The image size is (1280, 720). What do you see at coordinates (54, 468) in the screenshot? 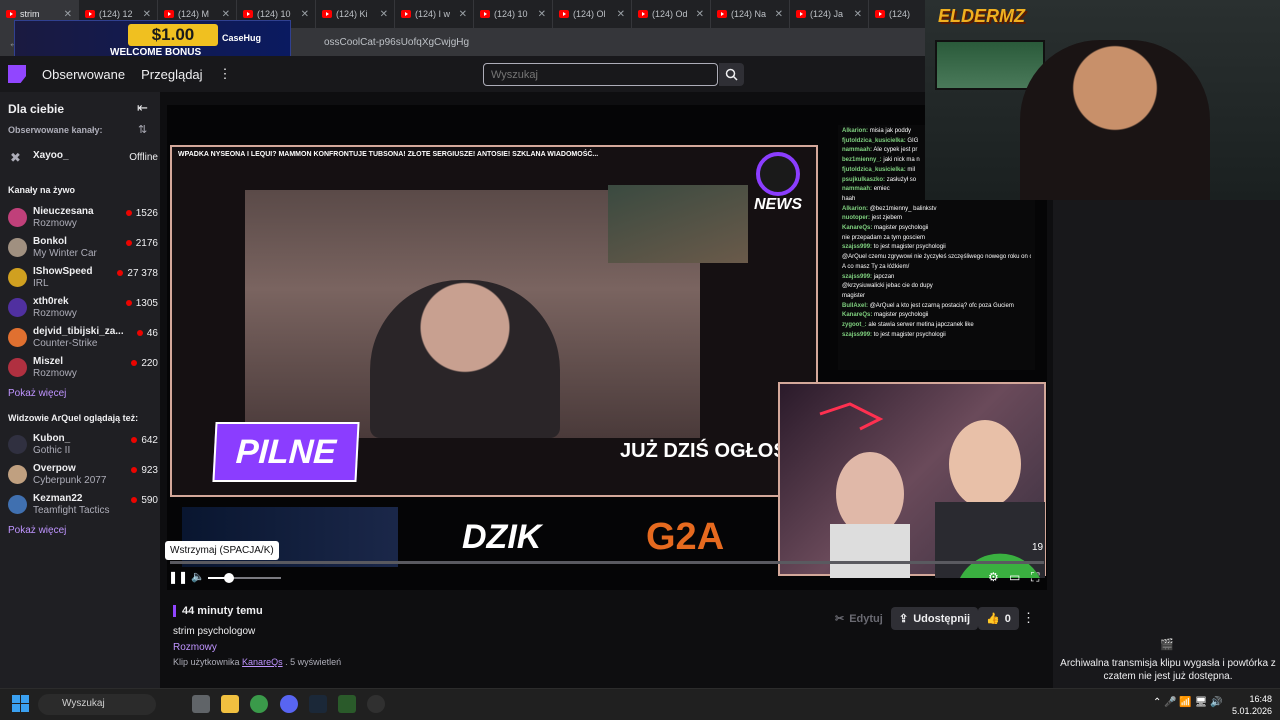
I see `channel-name: Overpow` at bounding box center [54, 468].